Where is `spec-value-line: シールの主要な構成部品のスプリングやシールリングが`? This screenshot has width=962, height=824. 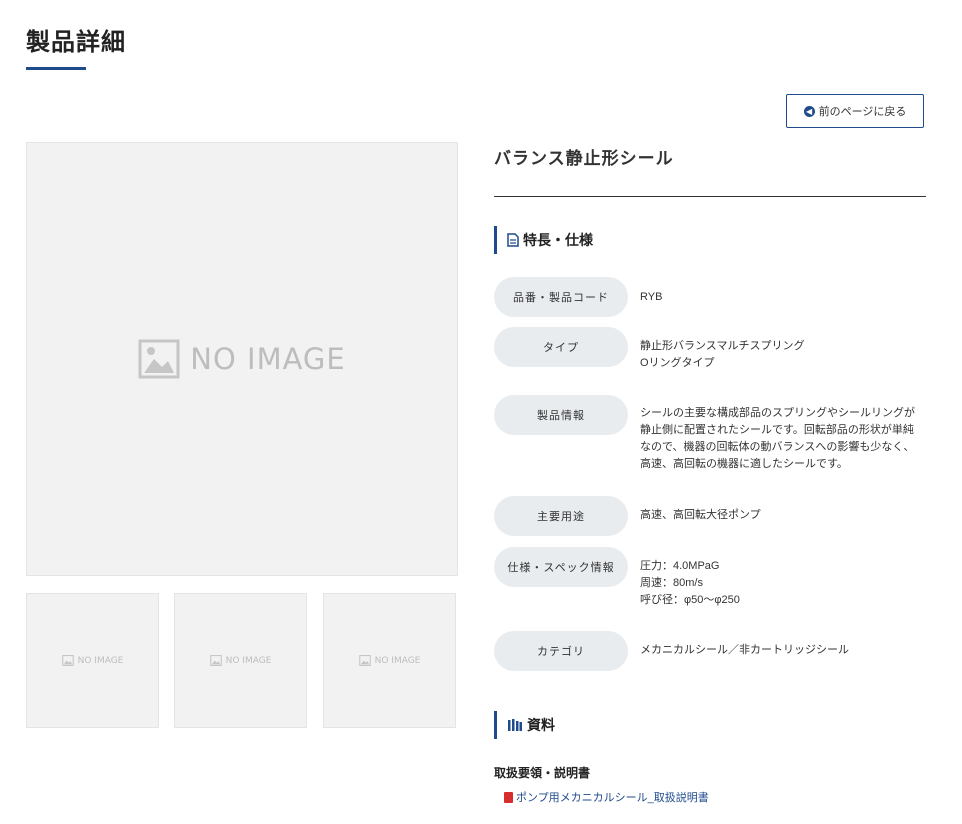 spec-value-line: シールの主要な構成部品のスプリングやシールリングが is located at coordinates (777, 413).